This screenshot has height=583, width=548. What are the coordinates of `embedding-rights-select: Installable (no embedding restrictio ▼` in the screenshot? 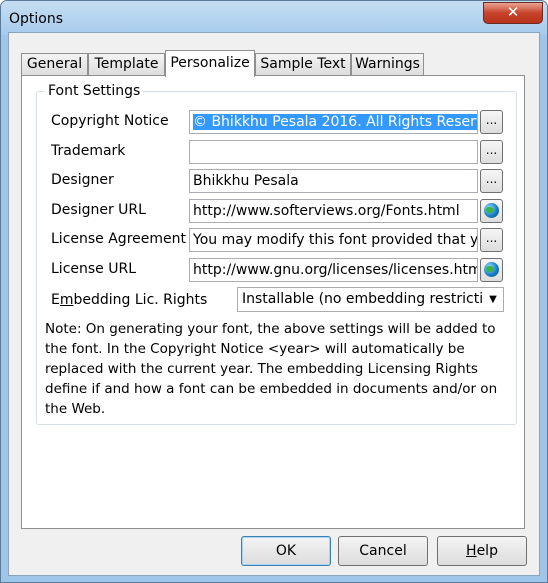 It's located at (370, 299).